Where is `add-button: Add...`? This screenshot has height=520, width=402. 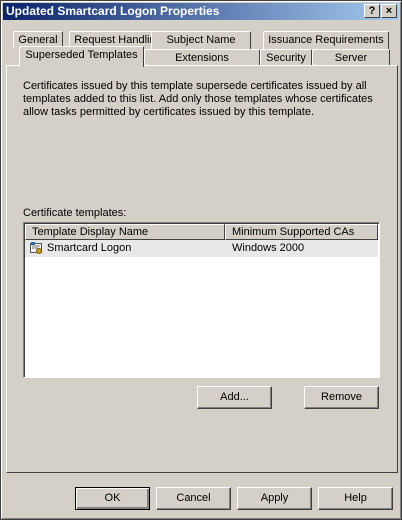
add-button: Add... is located at coordinates (234, 397).